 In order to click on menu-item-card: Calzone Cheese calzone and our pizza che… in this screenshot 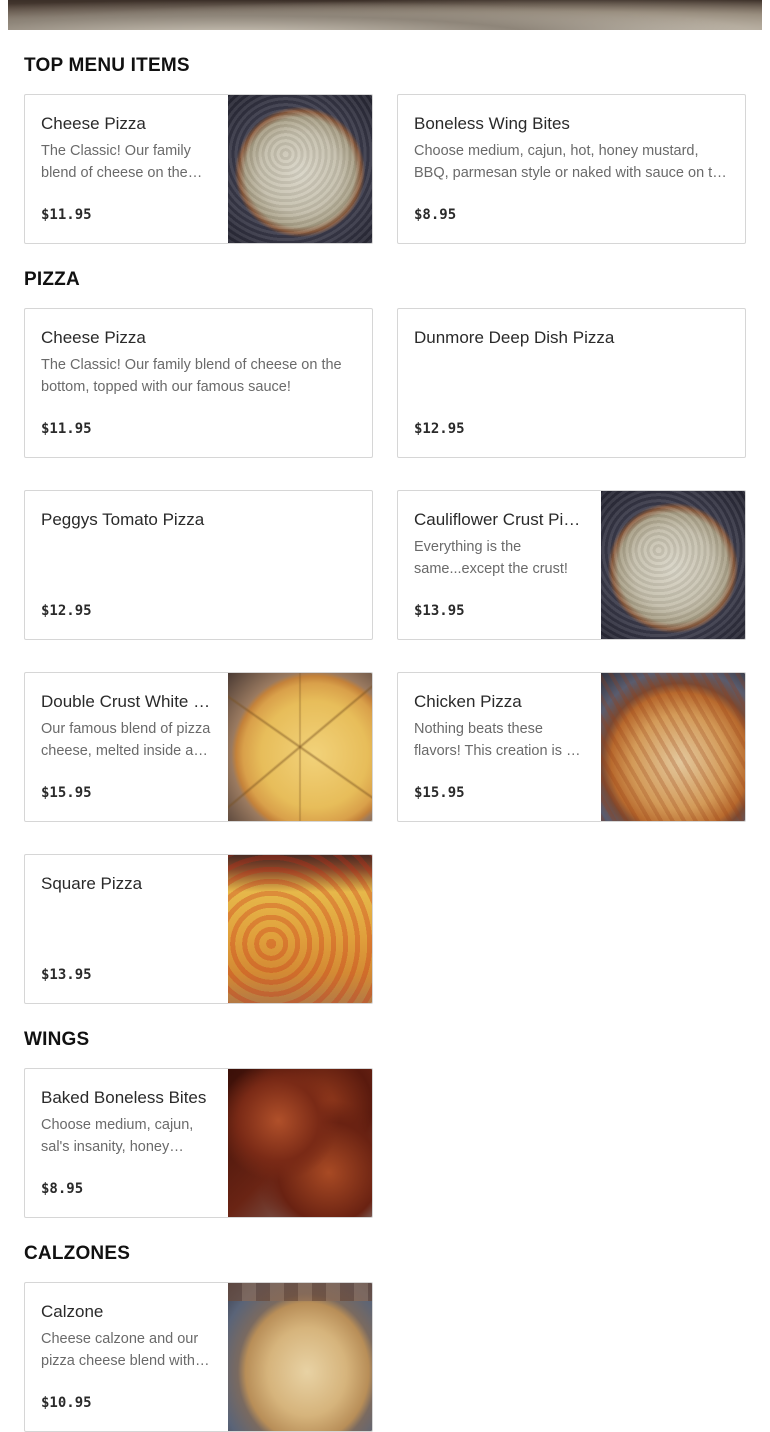, I will do `click(198, 1357)`.